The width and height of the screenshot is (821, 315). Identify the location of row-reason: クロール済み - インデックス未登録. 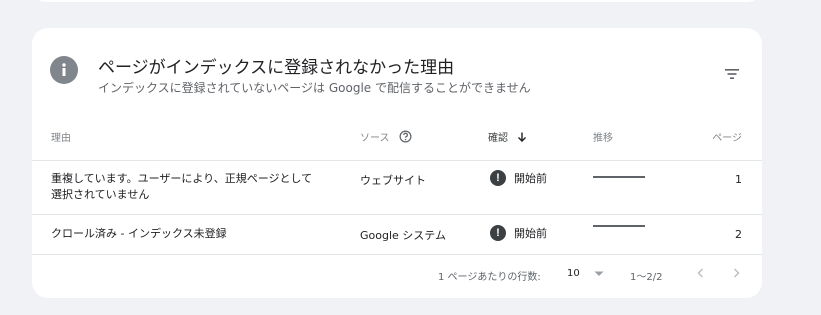
(139, 233).